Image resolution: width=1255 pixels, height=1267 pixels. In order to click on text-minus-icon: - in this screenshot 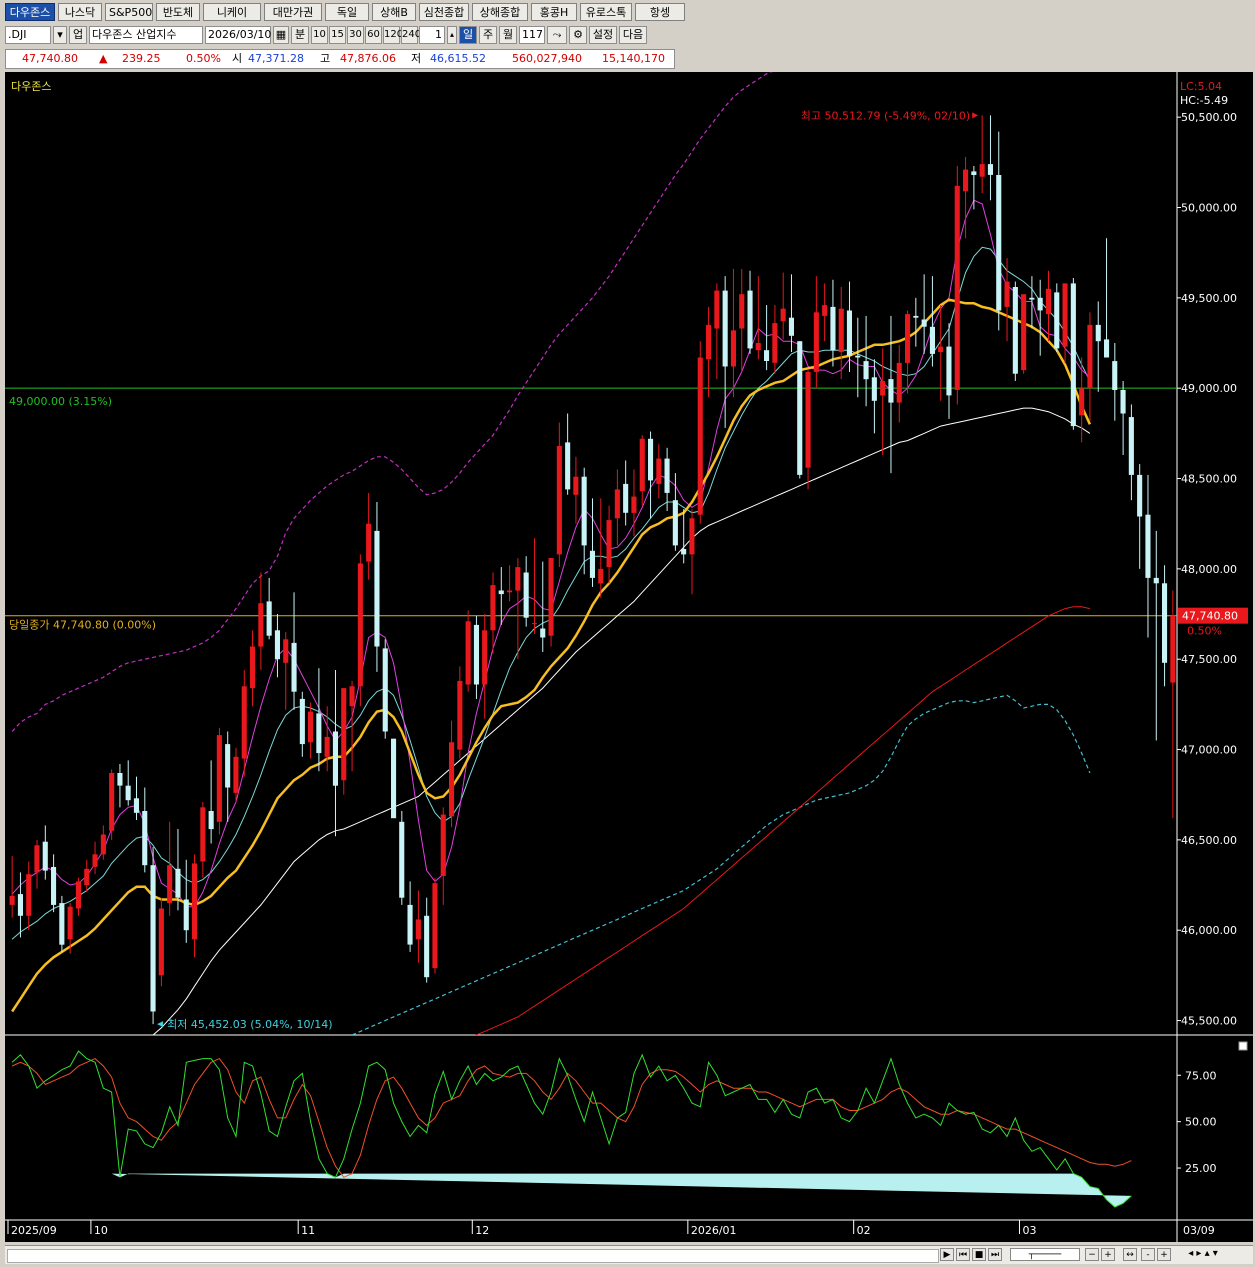, I will do `click(1148, 1254)`.